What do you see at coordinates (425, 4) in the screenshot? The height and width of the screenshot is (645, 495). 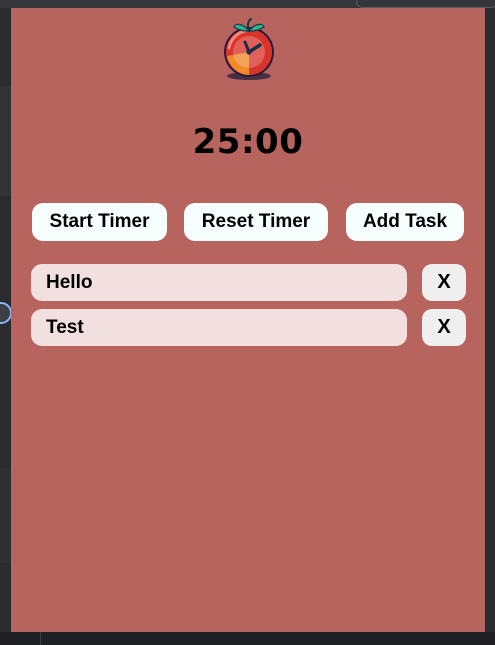 I see `browser-tab-edge` at bounding box center [425, 4].